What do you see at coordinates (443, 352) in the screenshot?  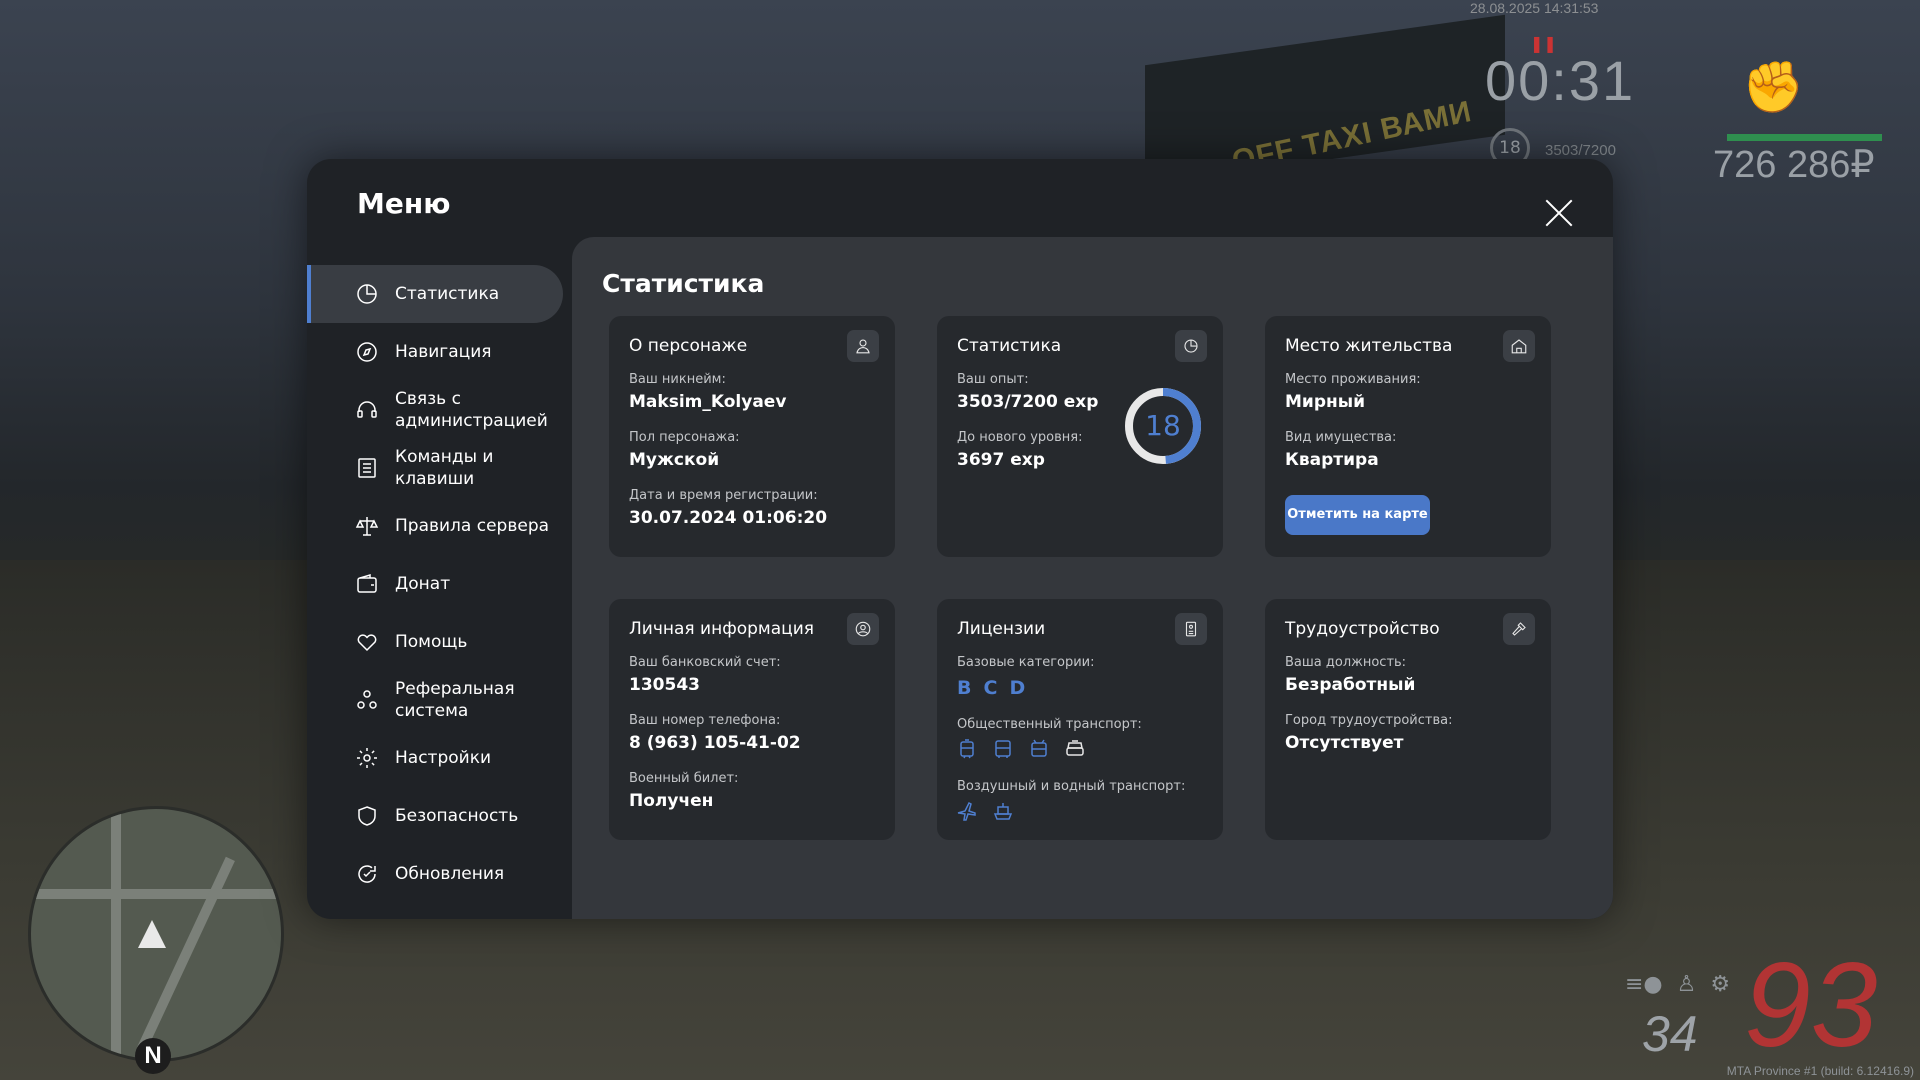 I see `sidebar-item-label: Навигация` at bounding box center [443, 352].